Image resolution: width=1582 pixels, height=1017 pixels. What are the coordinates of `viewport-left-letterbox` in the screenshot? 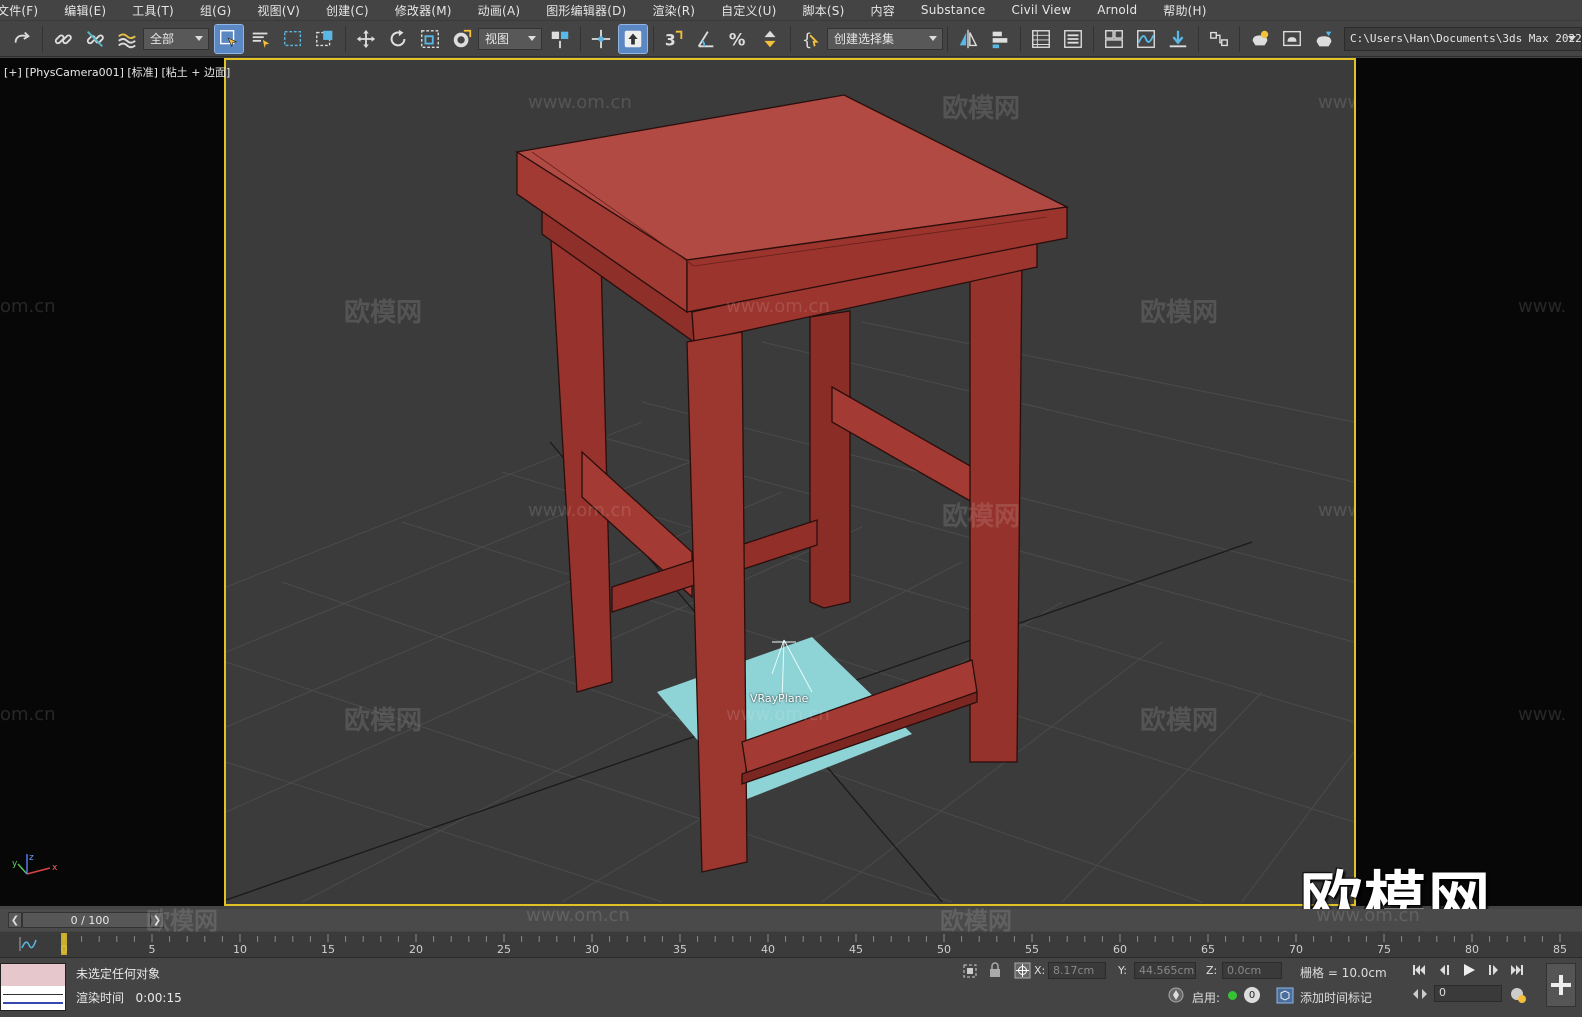 It's located at (112, 482).